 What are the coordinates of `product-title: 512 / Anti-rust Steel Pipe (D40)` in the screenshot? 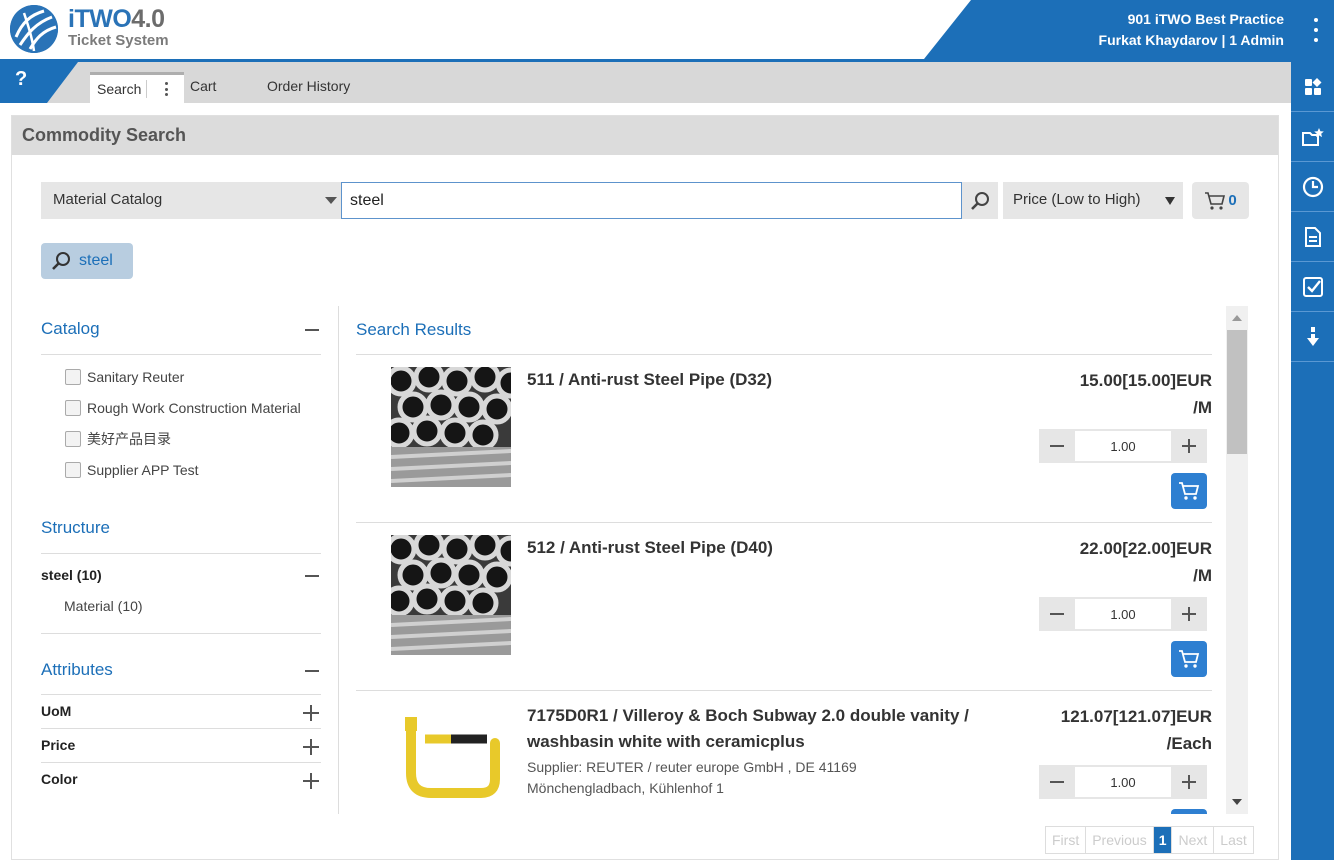 It's located at (762, 548).